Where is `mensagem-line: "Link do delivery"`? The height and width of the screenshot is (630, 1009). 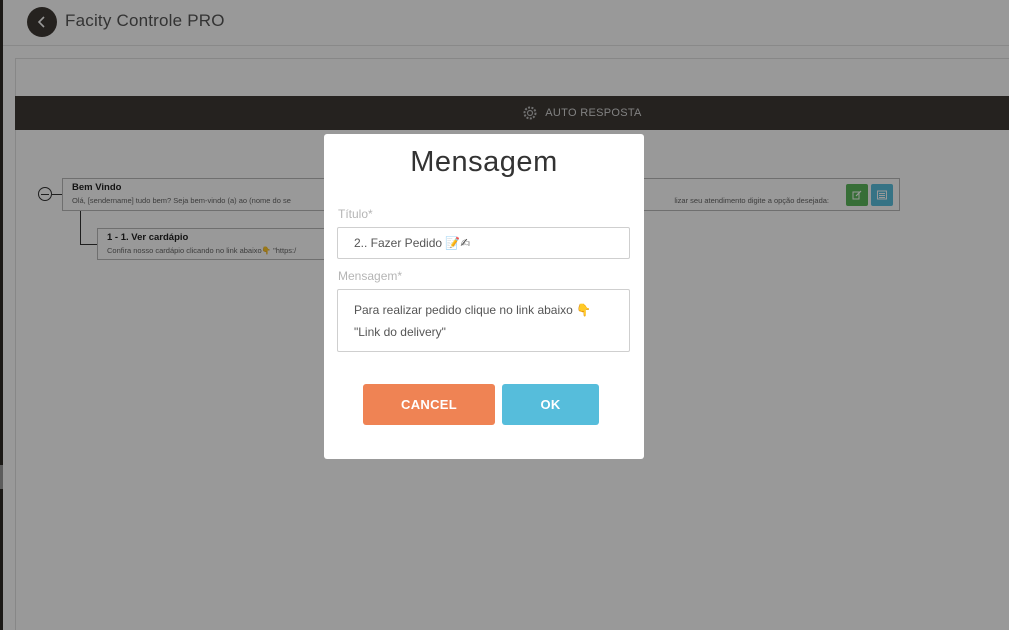 mensagem-line: "Link do delivery" is located at coordinates (400, 332).